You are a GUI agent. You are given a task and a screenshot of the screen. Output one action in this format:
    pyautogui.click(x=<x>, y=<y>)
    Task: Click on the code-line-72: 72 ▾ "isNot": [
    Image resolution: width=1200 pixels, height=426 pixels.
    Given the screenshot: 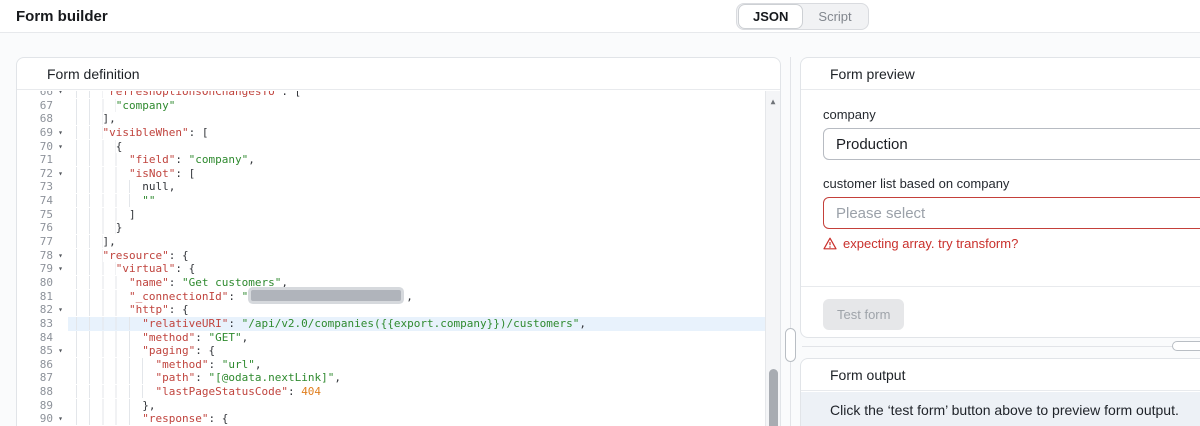 What is the action you would take?
    pyautogui.click(x=398, y=173)
    